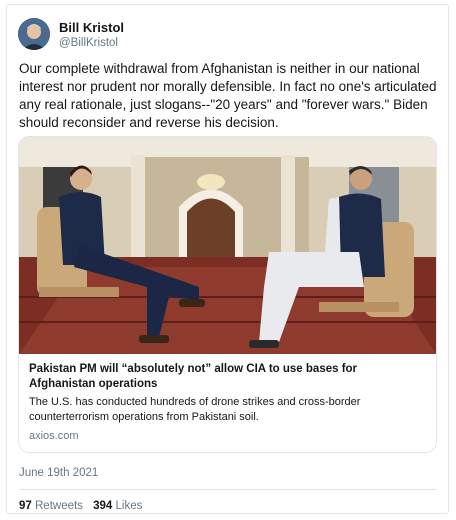  I want to click on author-name: Bill Kristol, so click(91, 27).